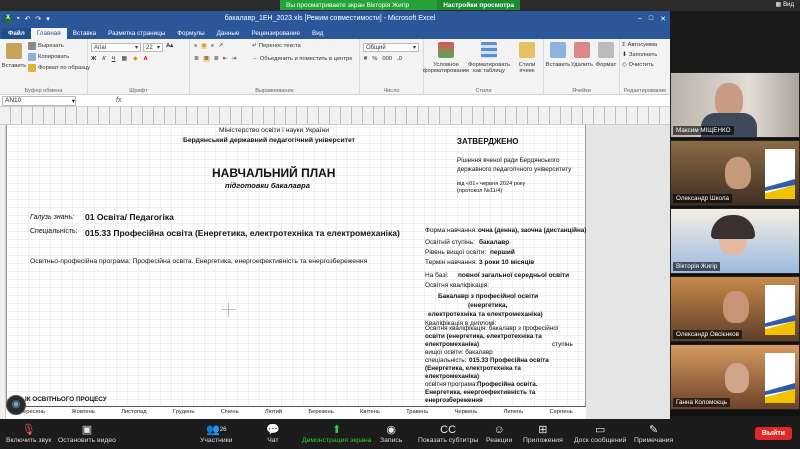 Image resolution: width=800 pixels, height=449 pixels. I want to click on chat-button: 💬 Чат, so click(273, 431).